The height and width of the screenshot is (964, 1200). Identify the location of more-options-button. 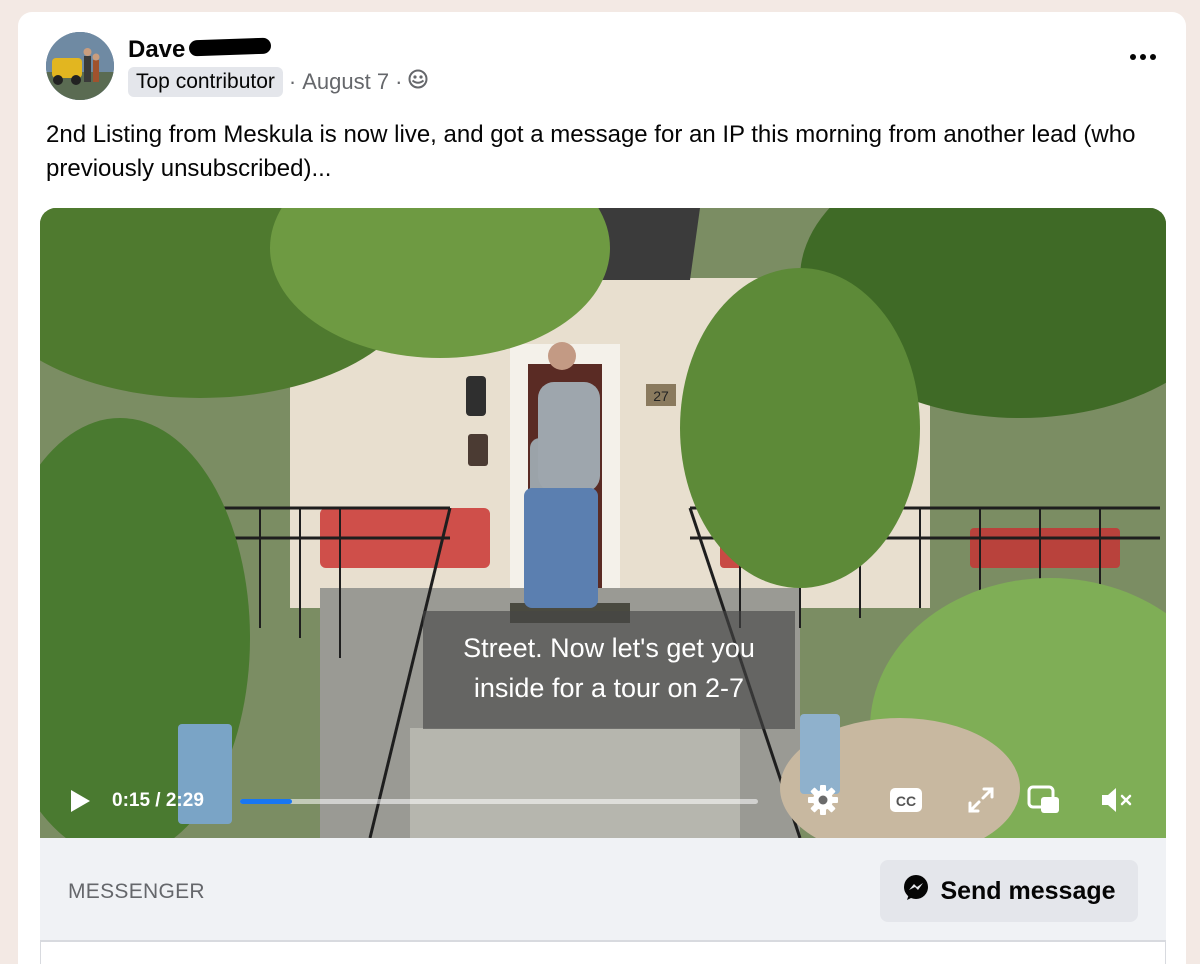
(1143, 57).